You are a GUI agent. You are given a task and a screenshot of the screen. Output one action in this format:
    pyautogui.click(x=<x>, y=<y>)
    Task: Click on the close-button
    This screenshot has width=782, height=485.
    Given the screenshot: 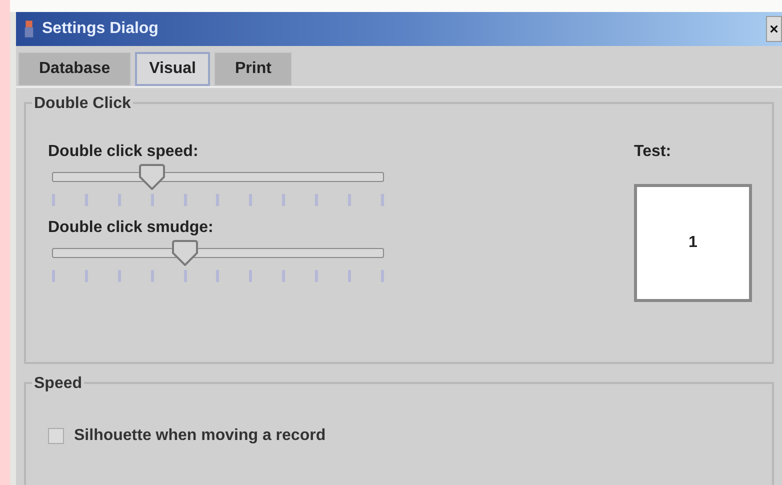 What is the action you would take?
    pyautogui.click(x=774, y=29)
    